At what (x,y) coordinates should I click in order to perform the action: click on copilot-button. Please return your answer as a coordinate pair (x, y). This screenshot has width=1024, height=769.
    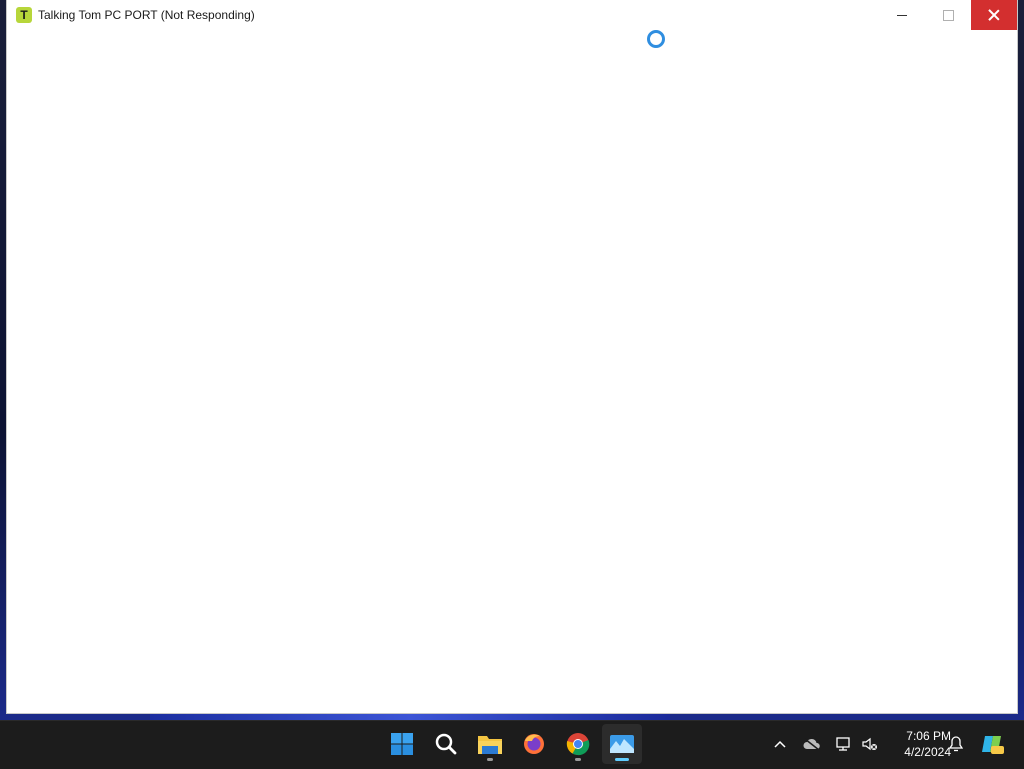
    Looking at the image, I should click on (993, 744).